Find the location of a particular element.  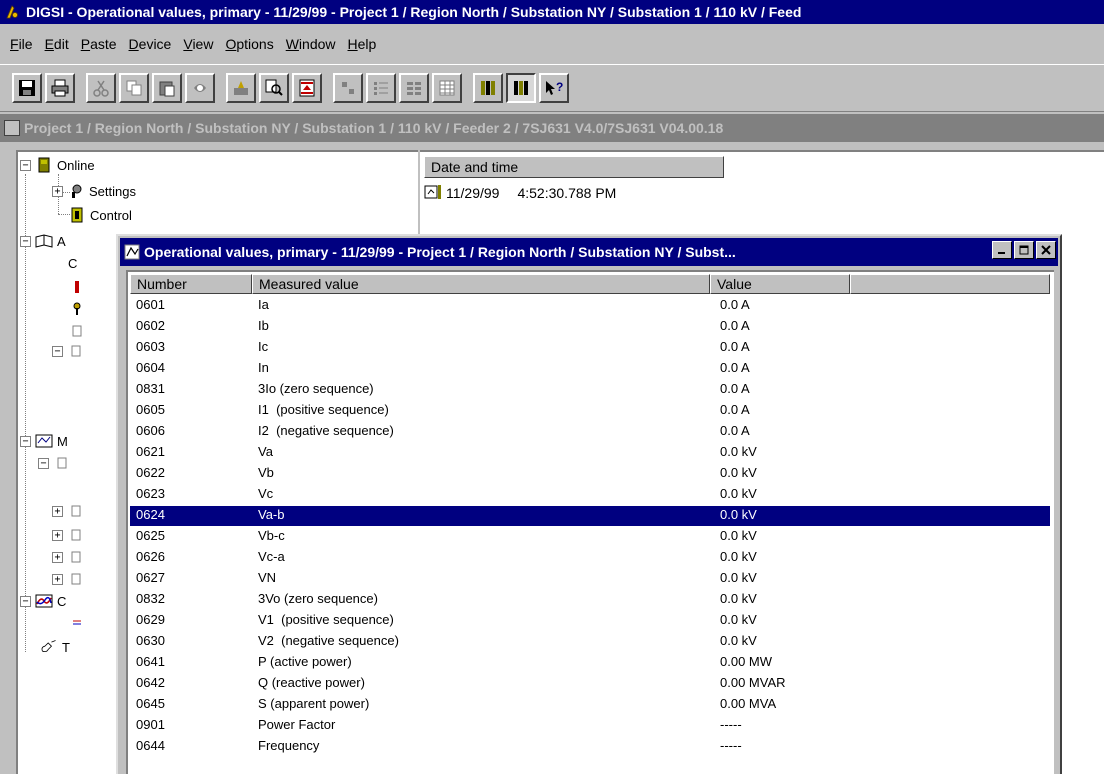

cut-button is located at coordinates (101, 88).